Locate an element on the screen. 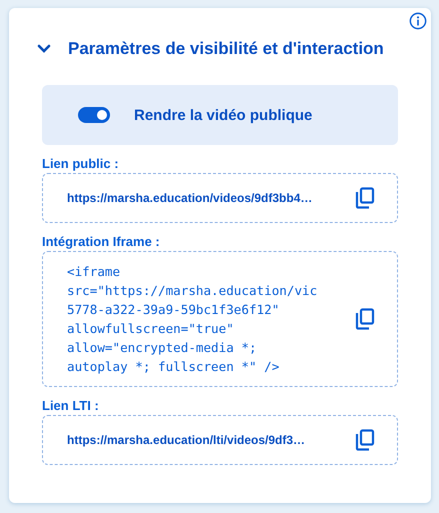  section-title: Paramètres de visibilité et d'interaction is located at coordinates (226, 49).